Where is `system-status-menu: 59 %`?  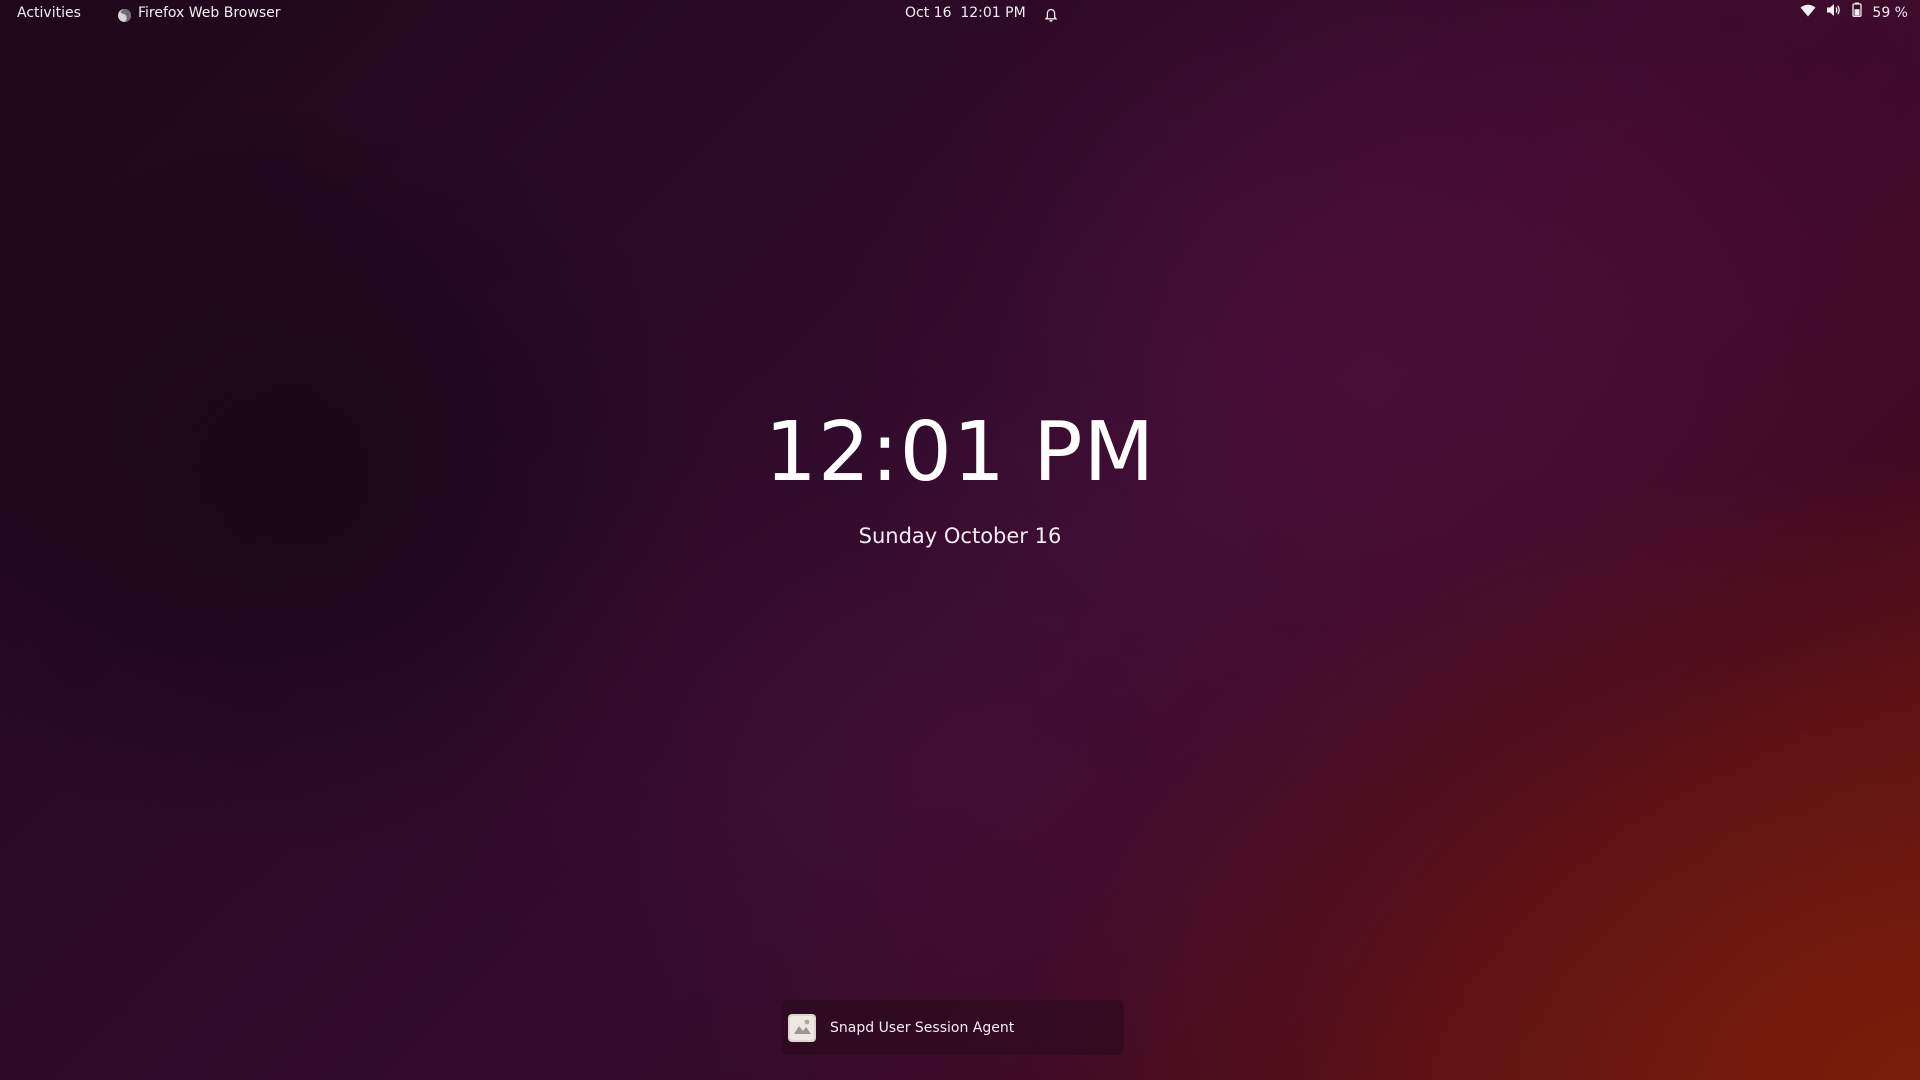 system-status-menu: 59 % is located at coordinates (1854, 13).